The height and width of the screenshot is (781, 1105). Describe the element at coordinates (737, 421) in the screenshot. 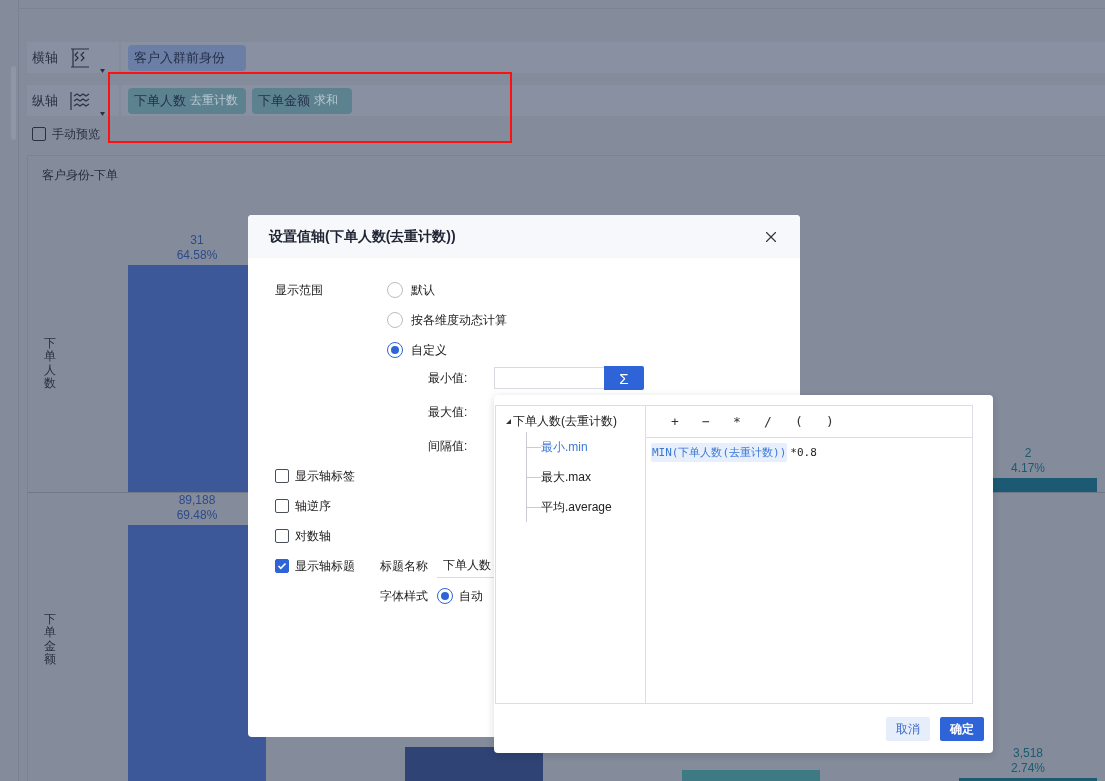

I see `operator-button: *` at that location.